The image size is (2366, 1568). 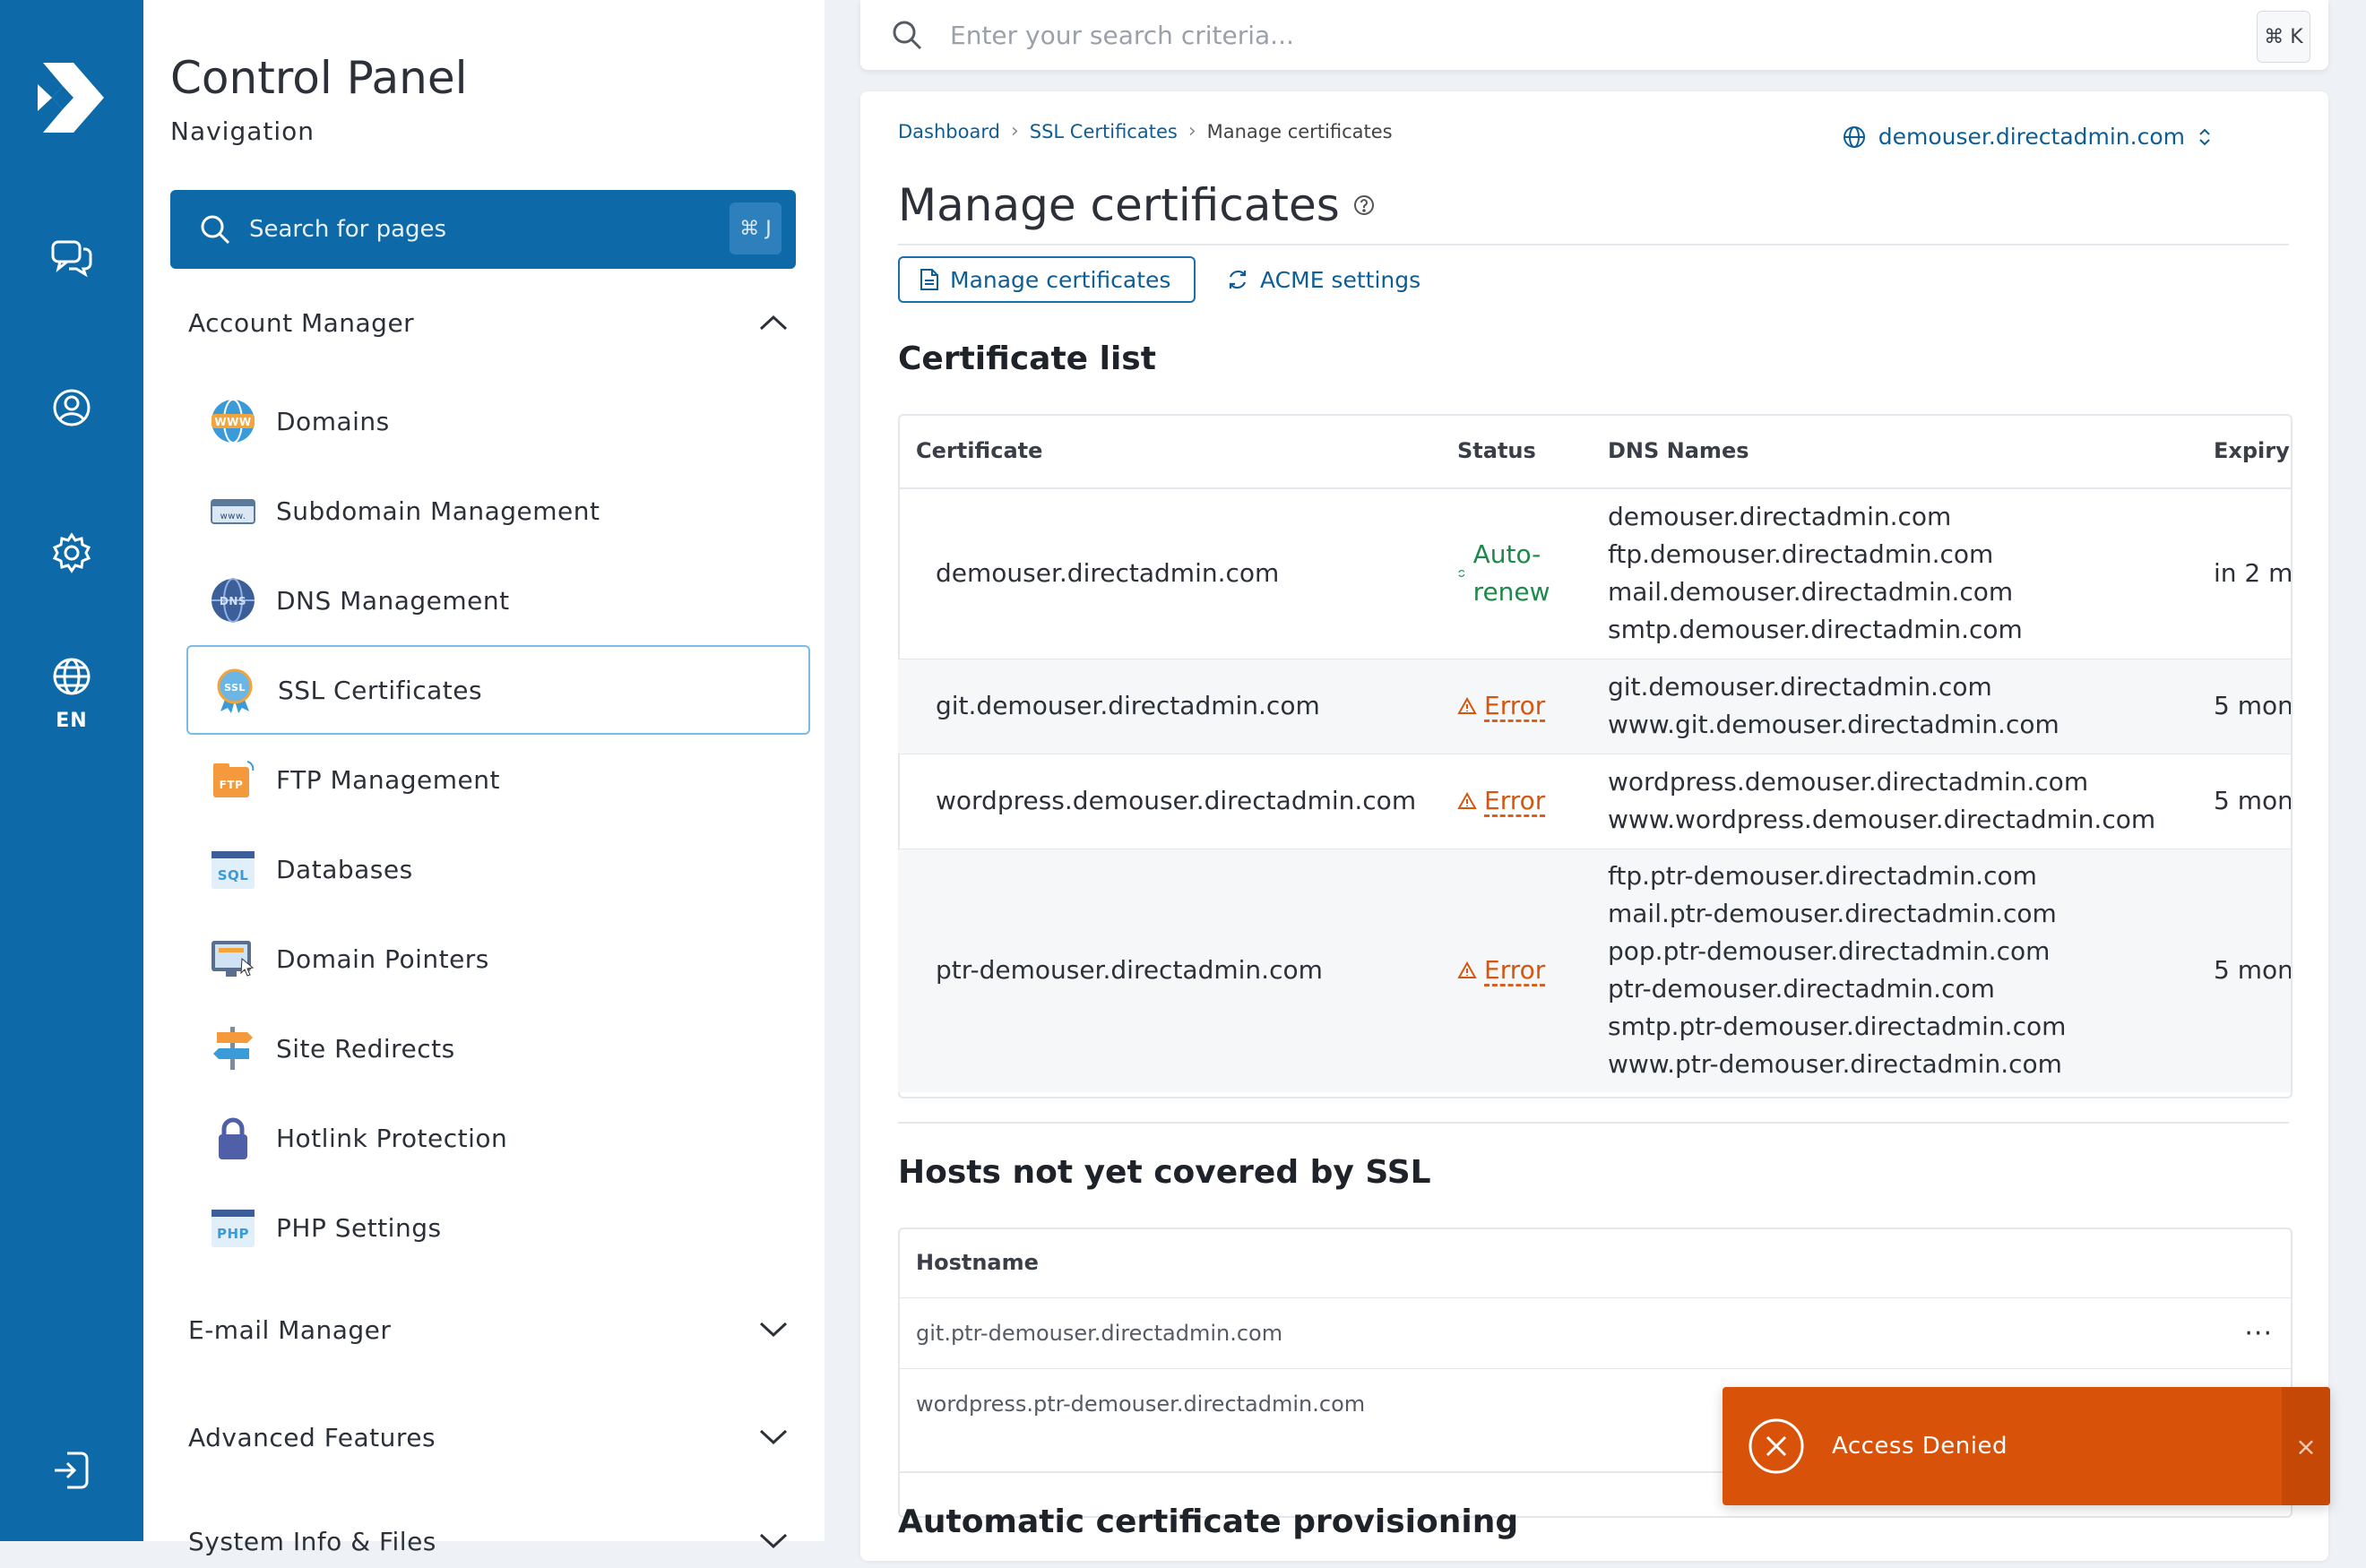 I want to click on status-text: Error, so click(x=1515, y=705).